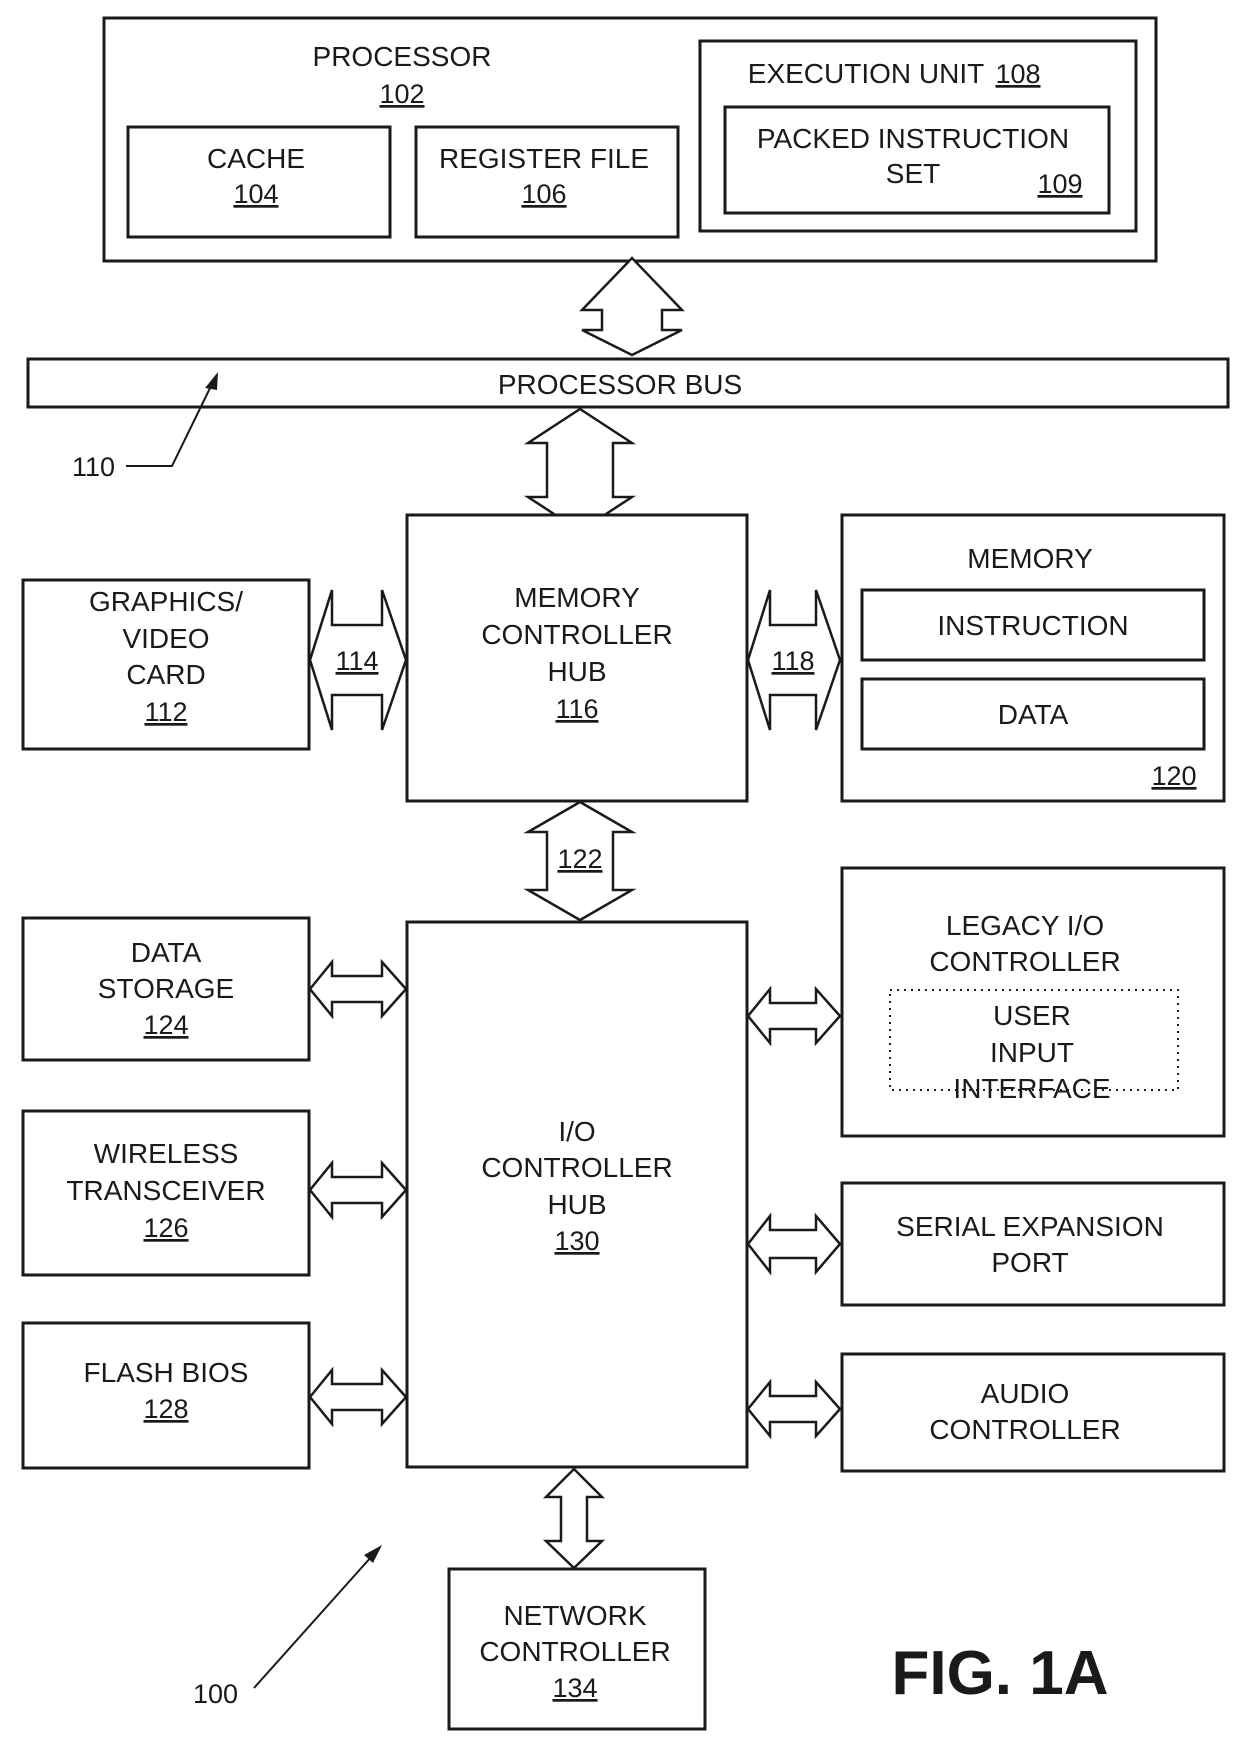  I want to click on register-file-block: REGISTER FILE 106, so click(547, 182).